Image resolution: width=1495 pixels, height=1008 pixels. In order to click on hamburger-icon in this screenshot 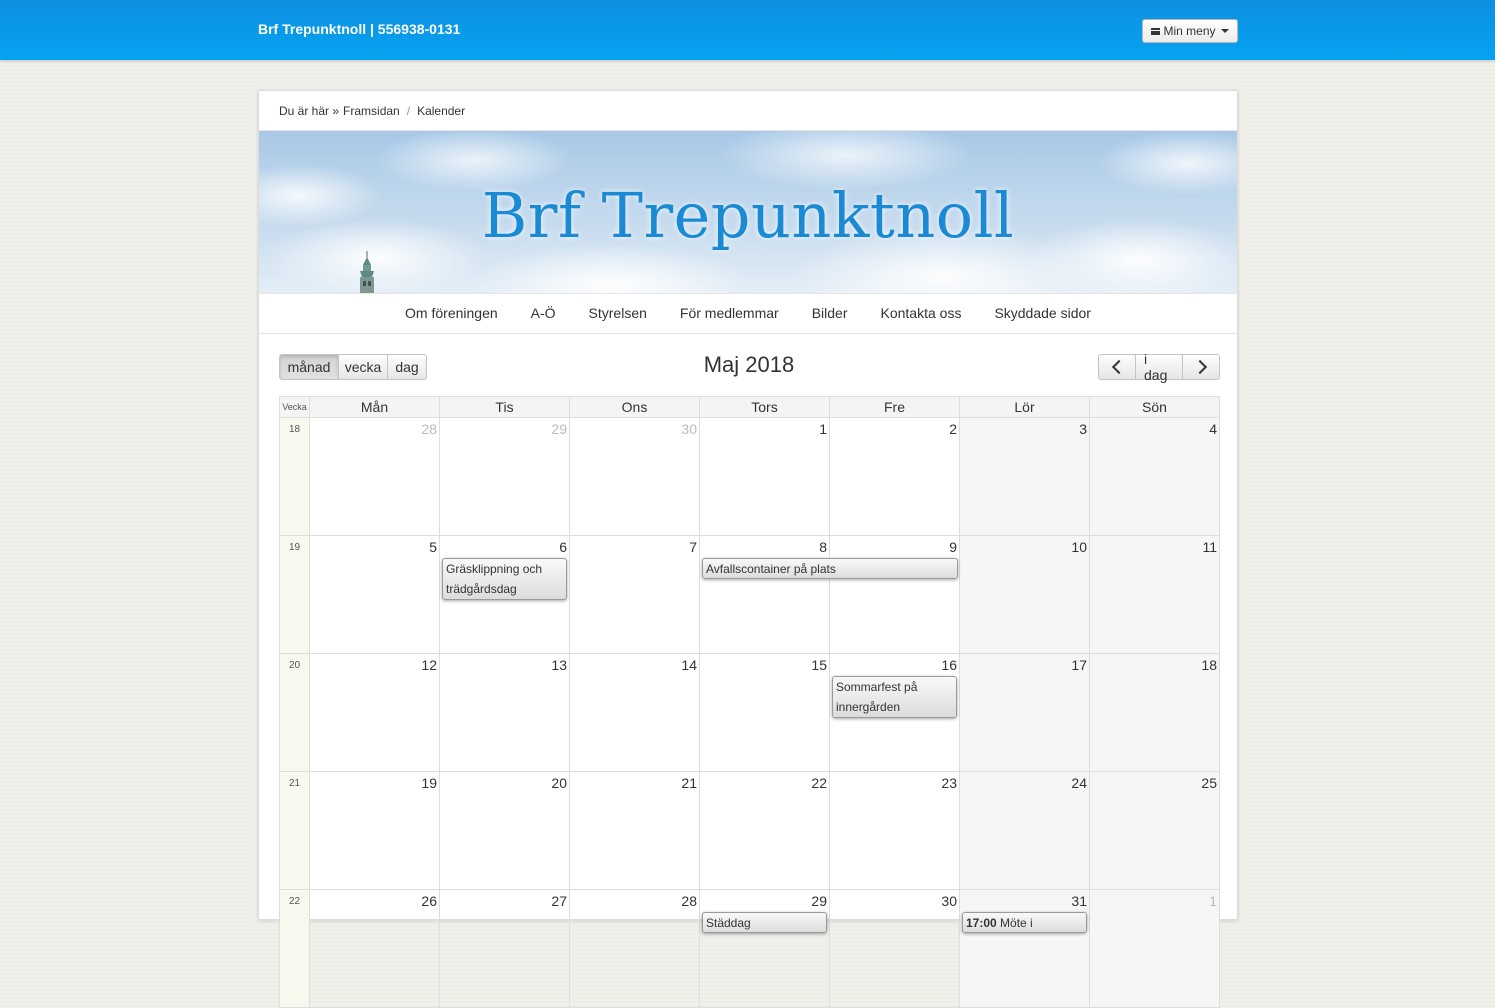, I will do `click(1156, 31)`.